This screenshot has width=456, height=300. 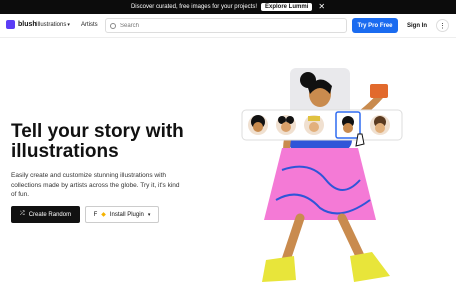 I want to click on install-plugin-button: F ◆ Install Plugin ▾, so click(x=122, y=214).